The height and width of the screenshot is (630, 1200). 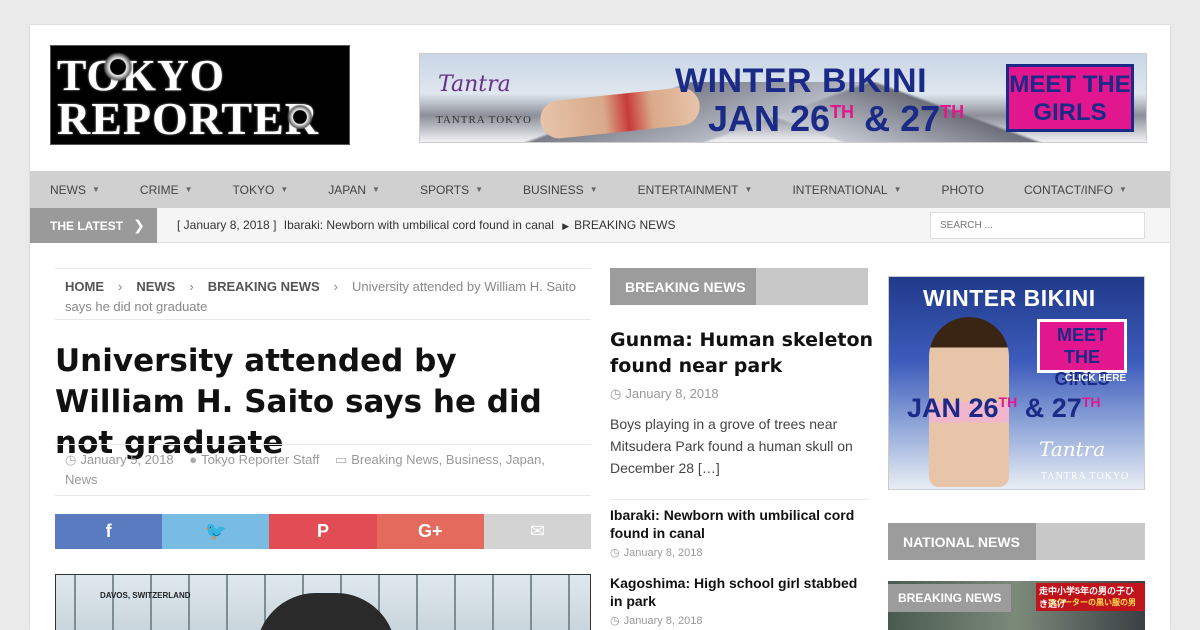 I want to click on thumbnail-subcaption: スクーターの黒い服の男, so click(x=1092, y=602).